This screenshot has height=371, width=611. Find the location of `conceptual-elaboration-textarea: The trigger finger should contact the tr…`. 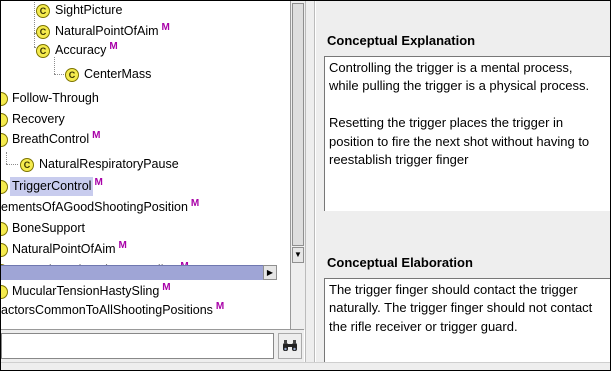

conceptual-elaboration-textarea: The trigger finger should contact the tr… is located at coordinates (467, 320).